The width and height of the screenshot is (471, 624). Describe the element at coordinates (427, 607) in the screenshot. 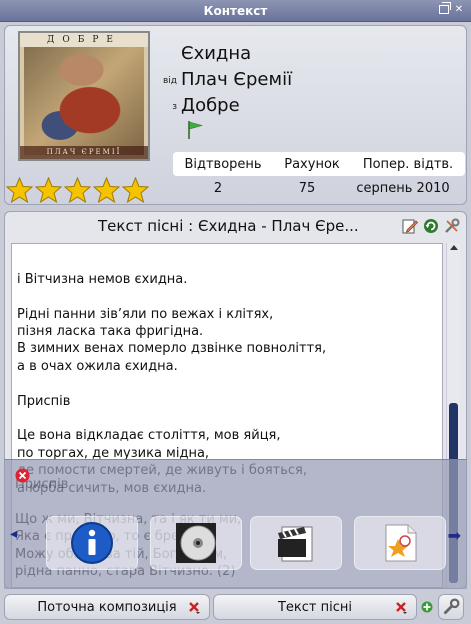

I see `add-applet-icon` at that location.